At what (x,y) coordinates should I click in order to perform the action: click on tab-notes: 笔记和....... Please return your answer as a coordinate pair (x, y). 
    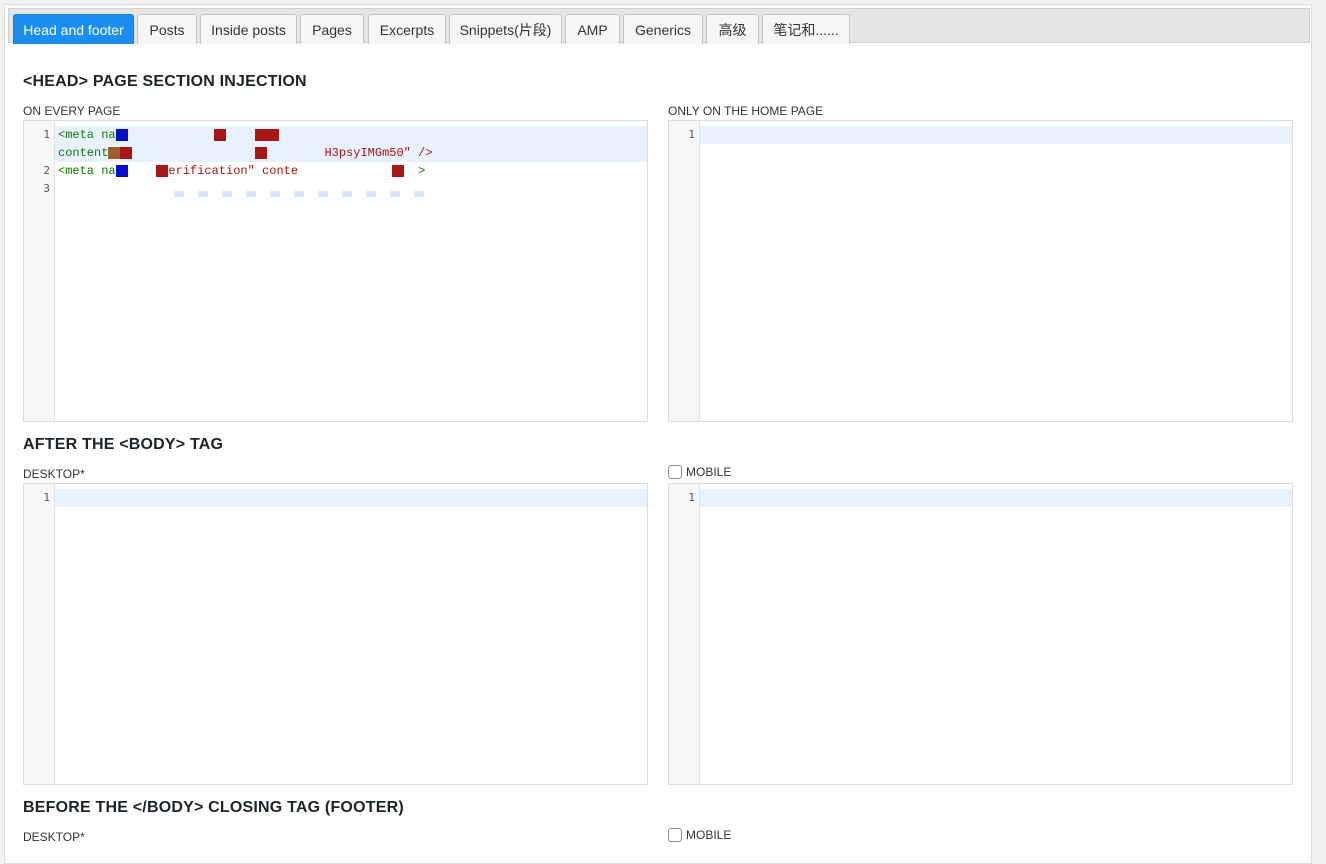
    Looking at the image, I should click on (806, 29).